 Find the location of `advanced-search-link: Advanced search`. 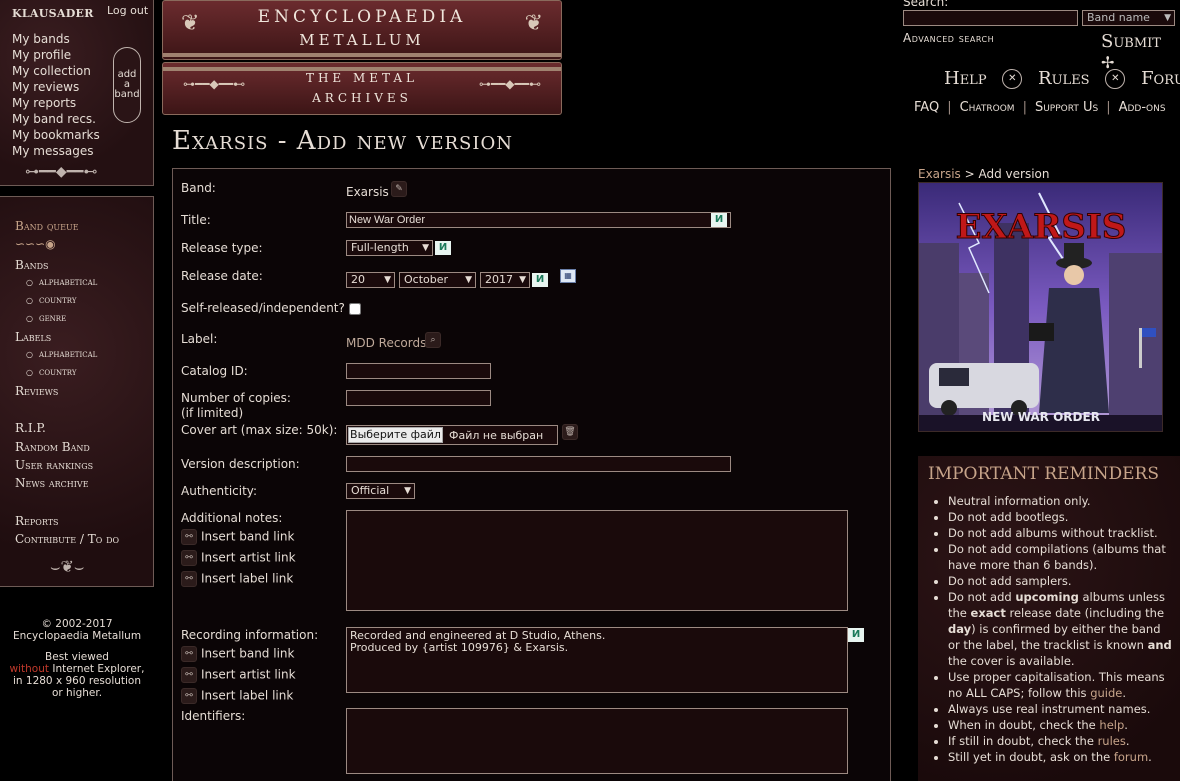

advanced-search-link: Advanced search is located at coordinates (948, 38).